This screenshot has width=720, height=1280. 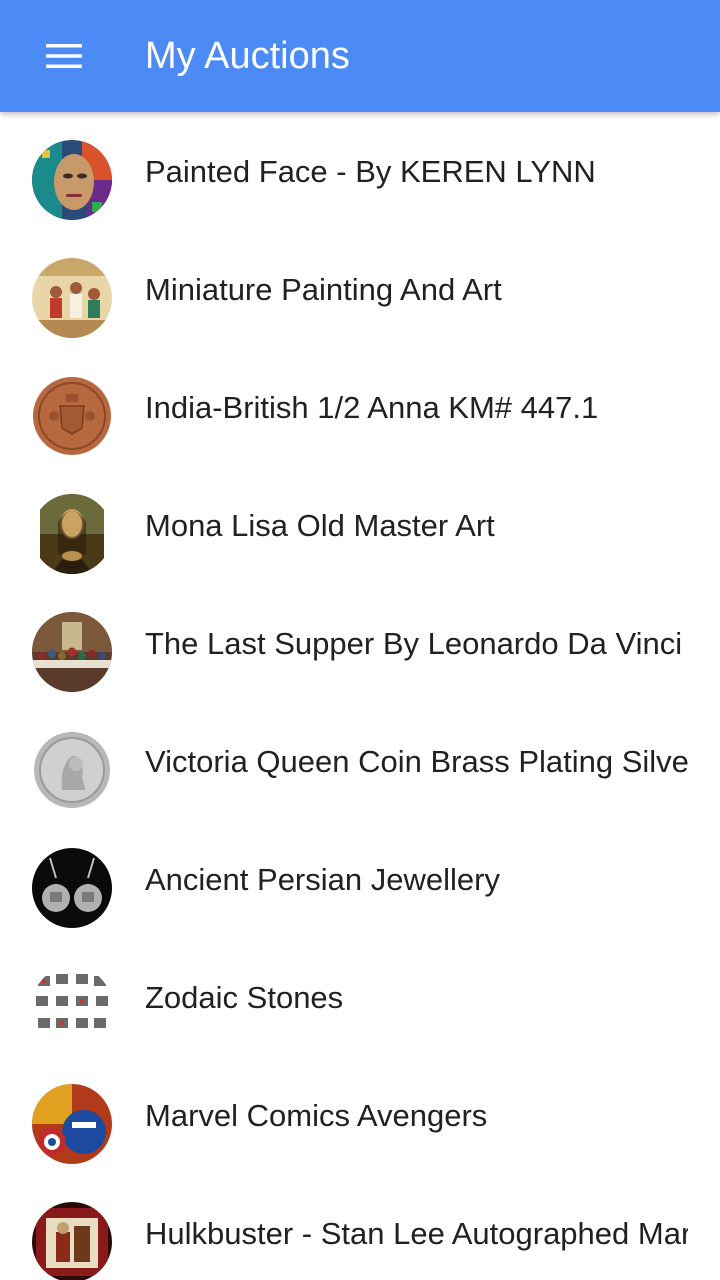 I want to click on auction-item: The Last Supper By Leonardo Da Vinci, so click(x=360, y=643).